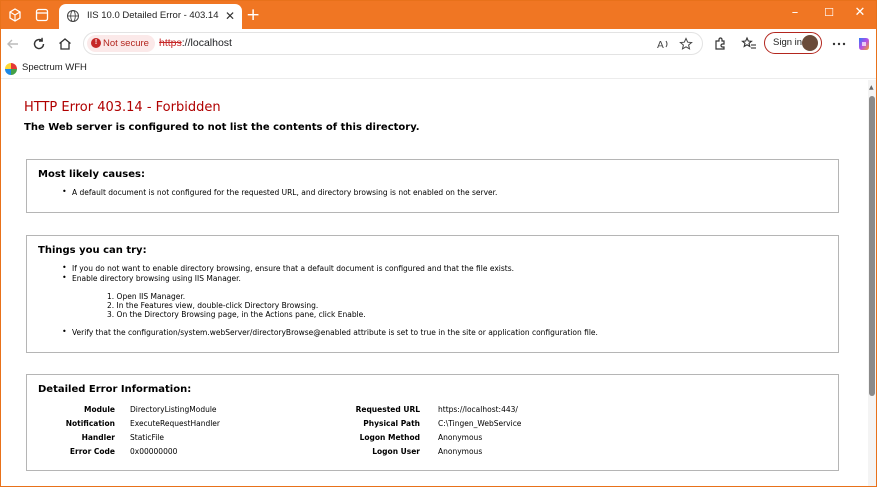 This screenshot has height=487, width=877. Describe the element at coordinates (253, 15) in the screenshot. I see `new-tab-icon: +` at that location.